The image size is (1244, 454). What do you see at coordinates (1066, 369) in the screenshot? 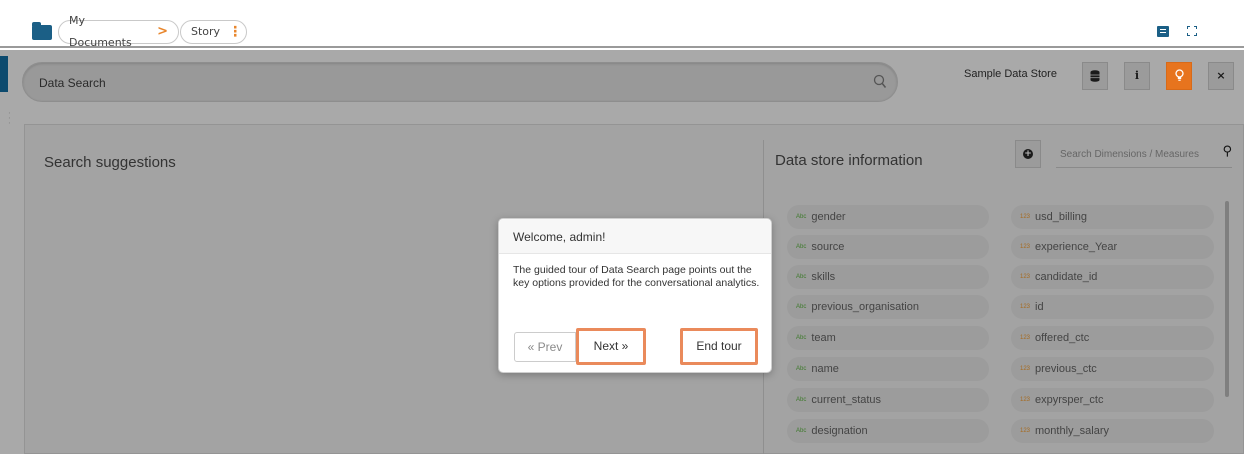
I see `measure-label: previous_ctc` at bounding box center [1066, 369].